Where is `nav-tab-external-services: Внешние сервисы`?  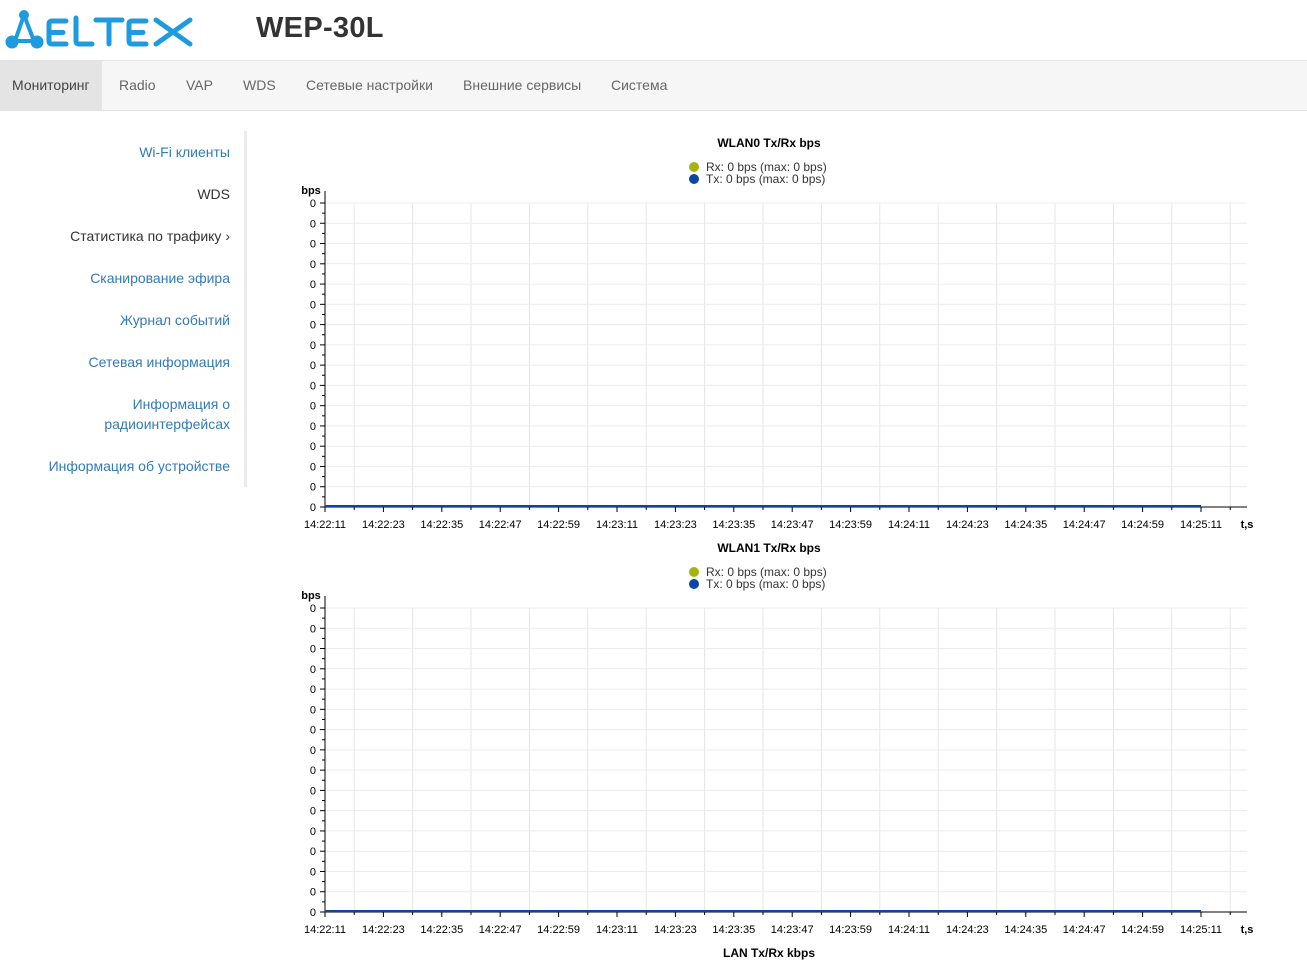
nav-tab-external-services: Внешние сервисы is located at coordinates (522, 85).